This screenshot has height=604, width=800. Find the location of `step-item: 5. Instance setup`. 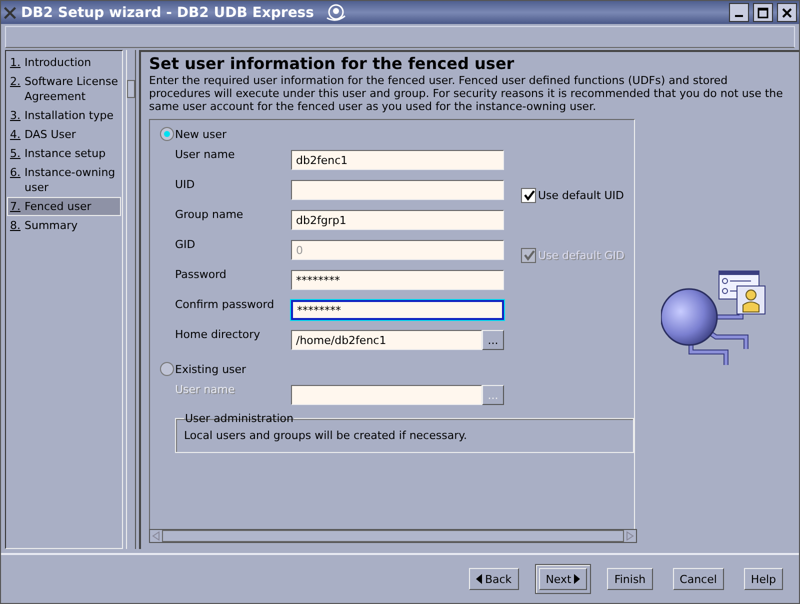

step-item: 5. Instance setup is located at coordinates (64, 153).